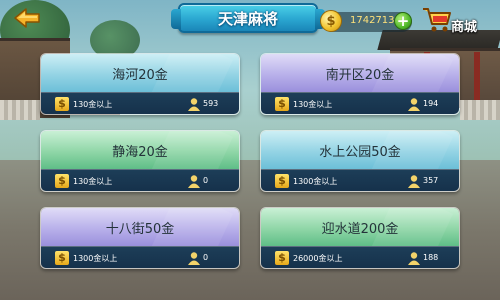 The height and width of the screenshot is (300, 500). Describe the element at coordinates (331, 21) in the screenshot. I see `coin-icon: $` at that location.